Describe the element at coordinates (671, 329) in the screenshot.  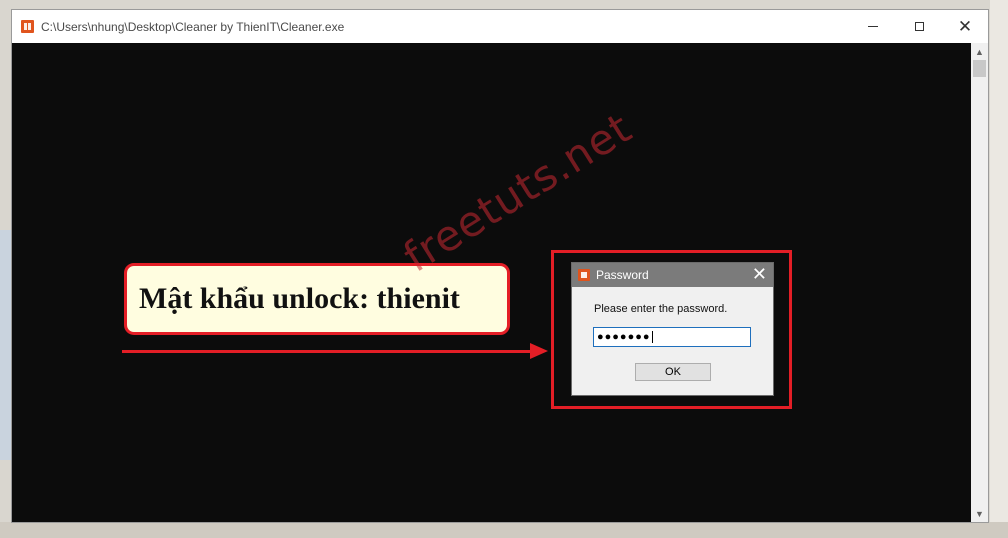
I see `annotation-highlight-box` at that location.